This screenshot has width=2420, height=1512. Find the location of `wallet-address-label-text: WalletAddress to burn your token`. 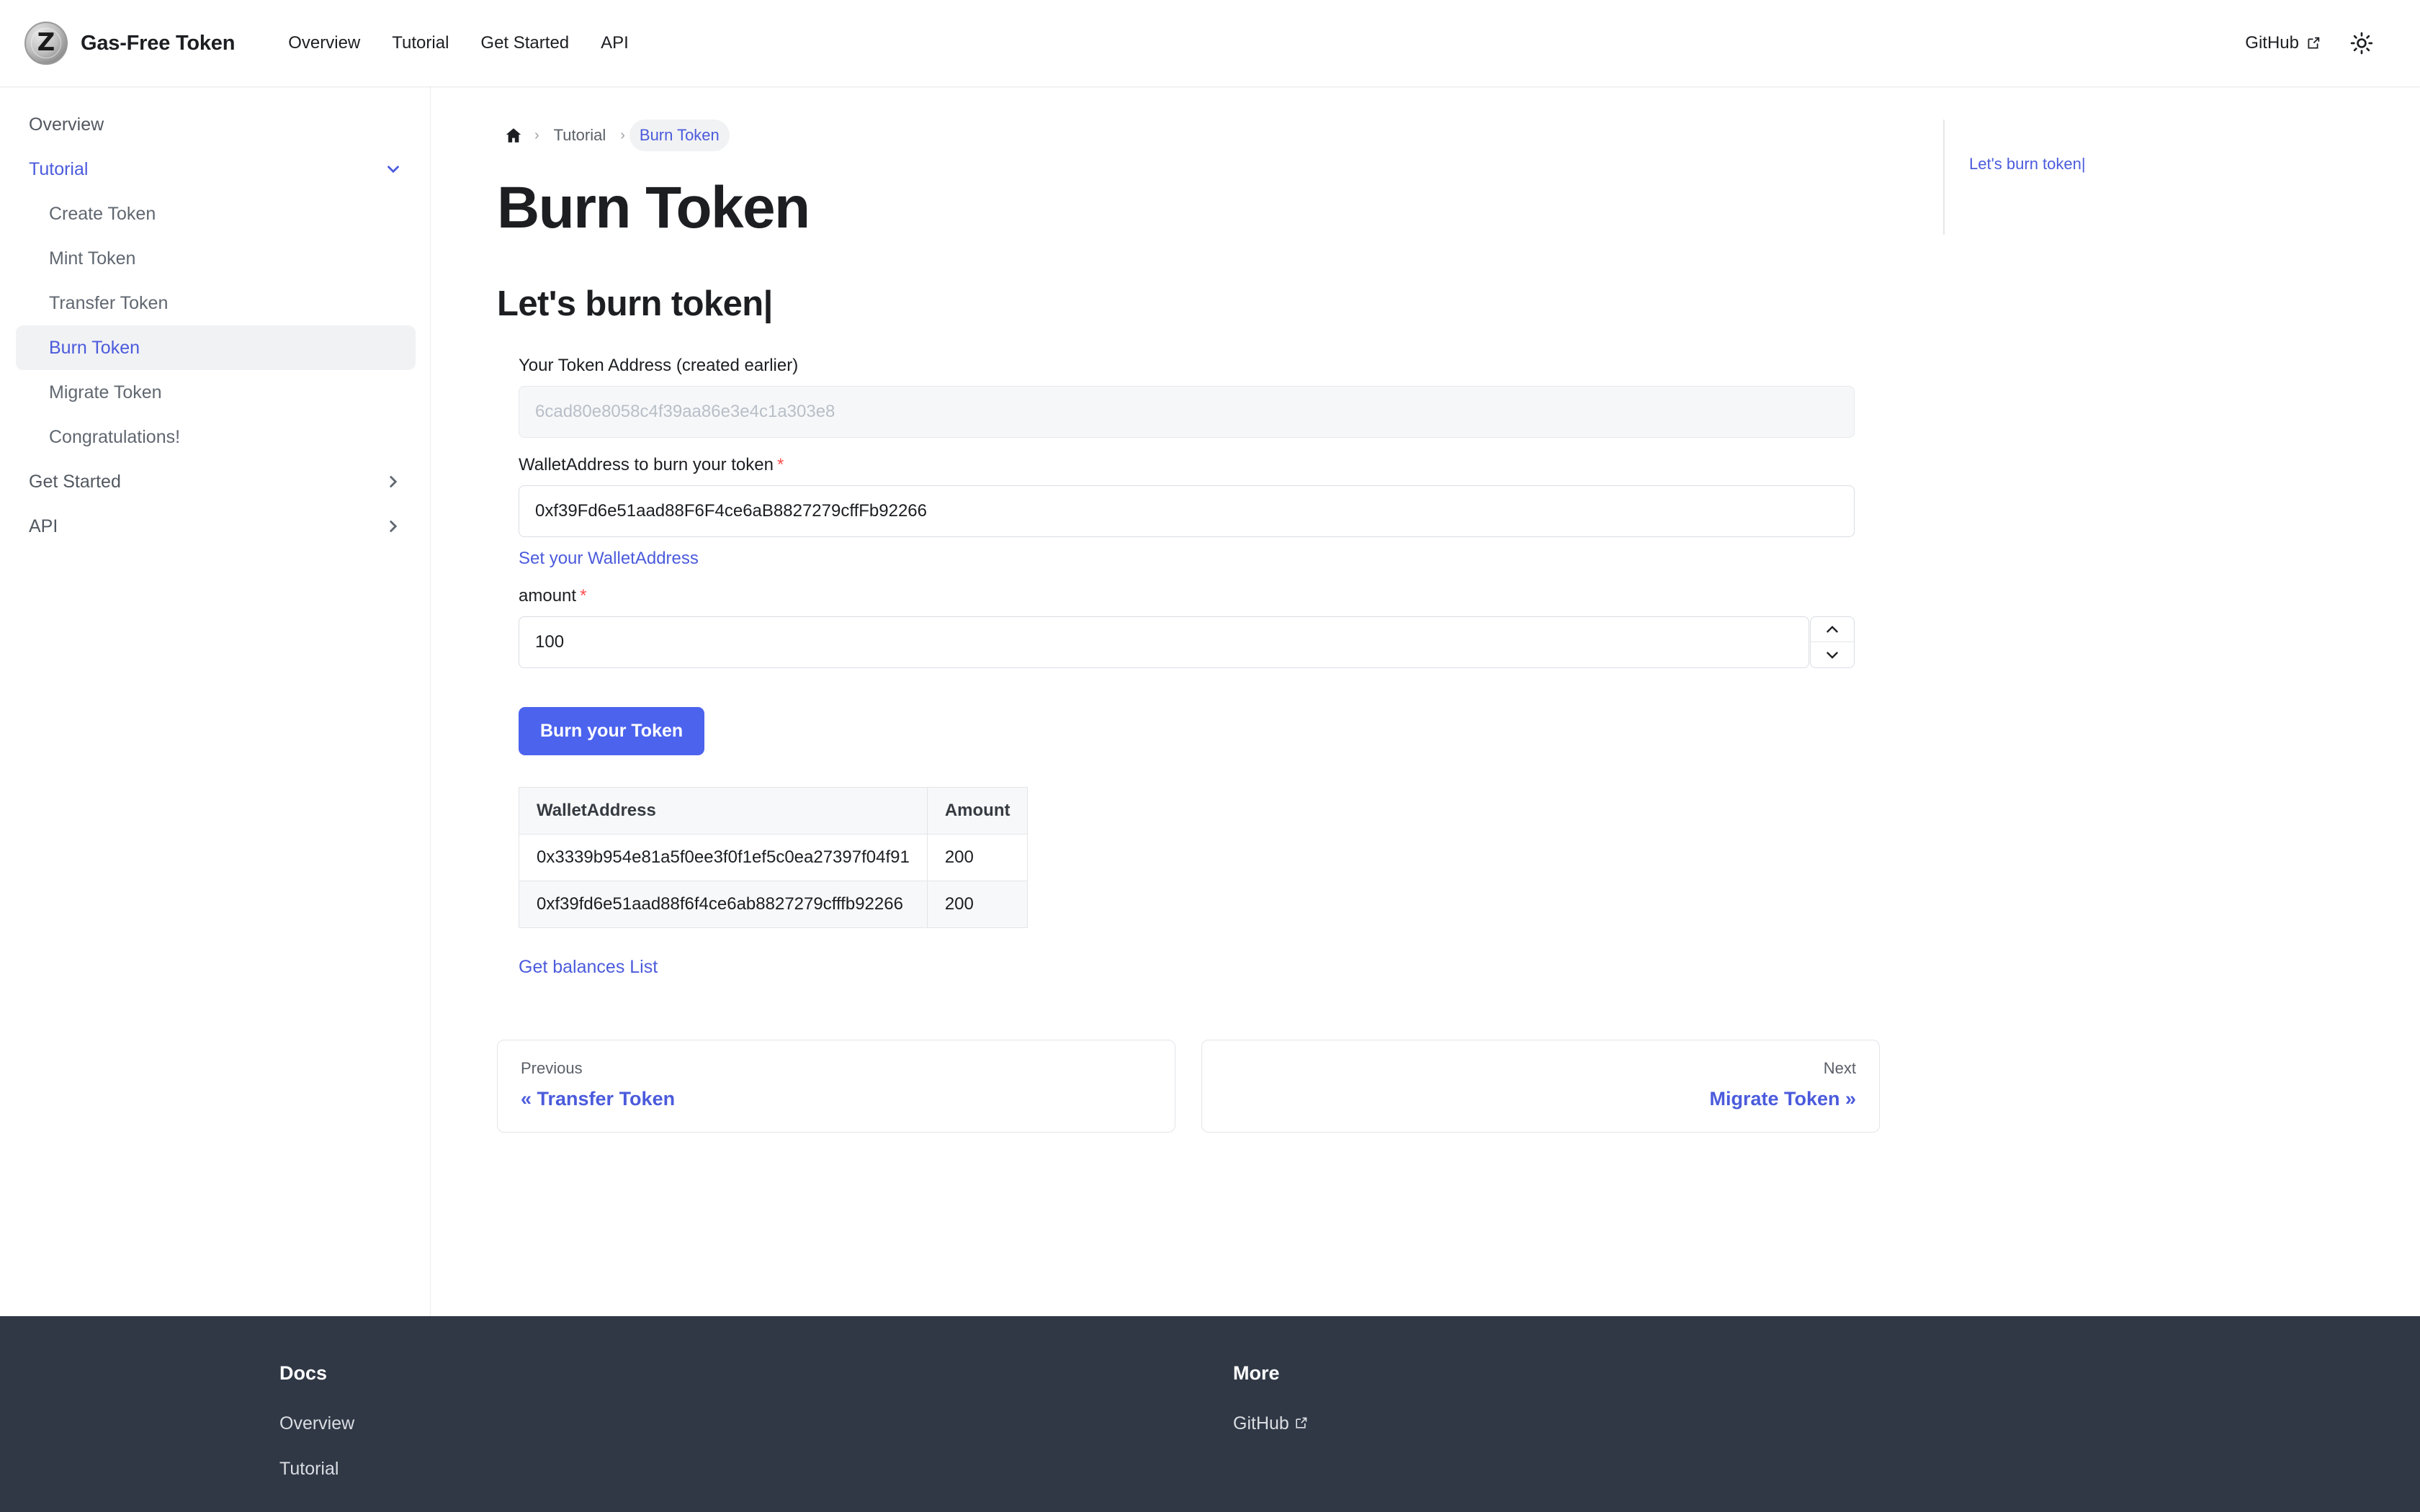

wallet-address-label-text: WalletAddress to burn your token is located at coordinates (646, 465).